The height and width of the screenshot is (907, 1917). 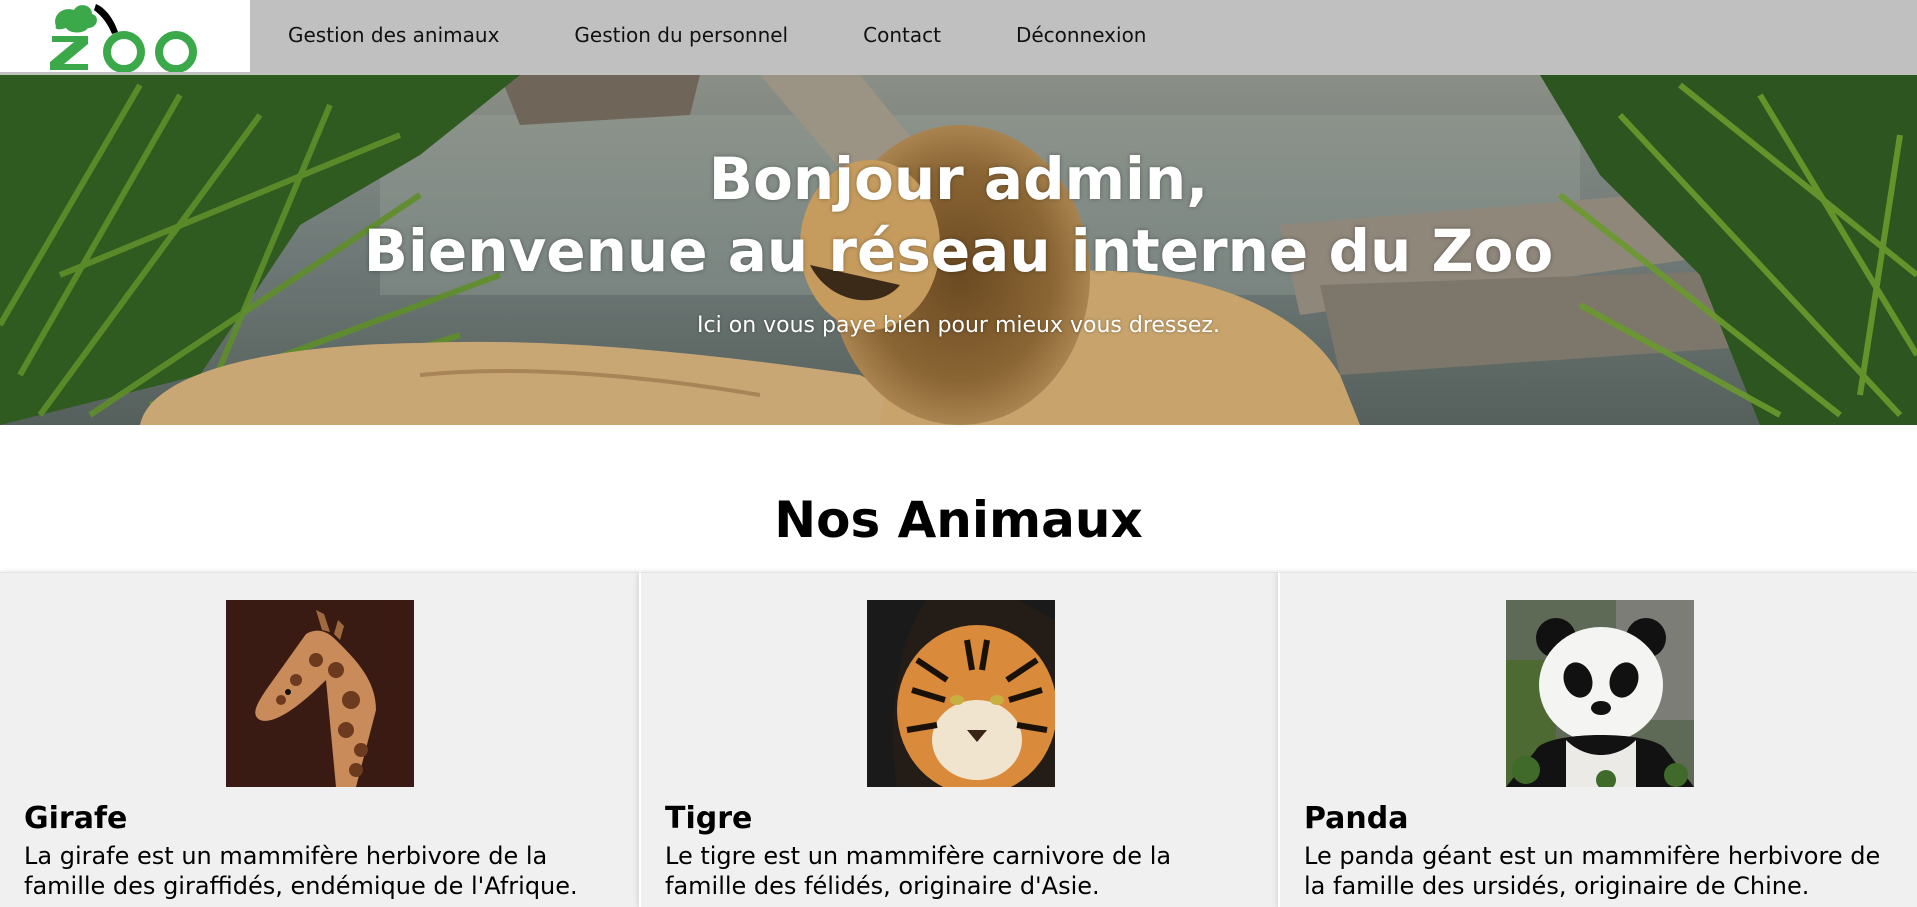 I want to click on hero-title-line1: Bonjour admin,, so click(x=958, y=179).